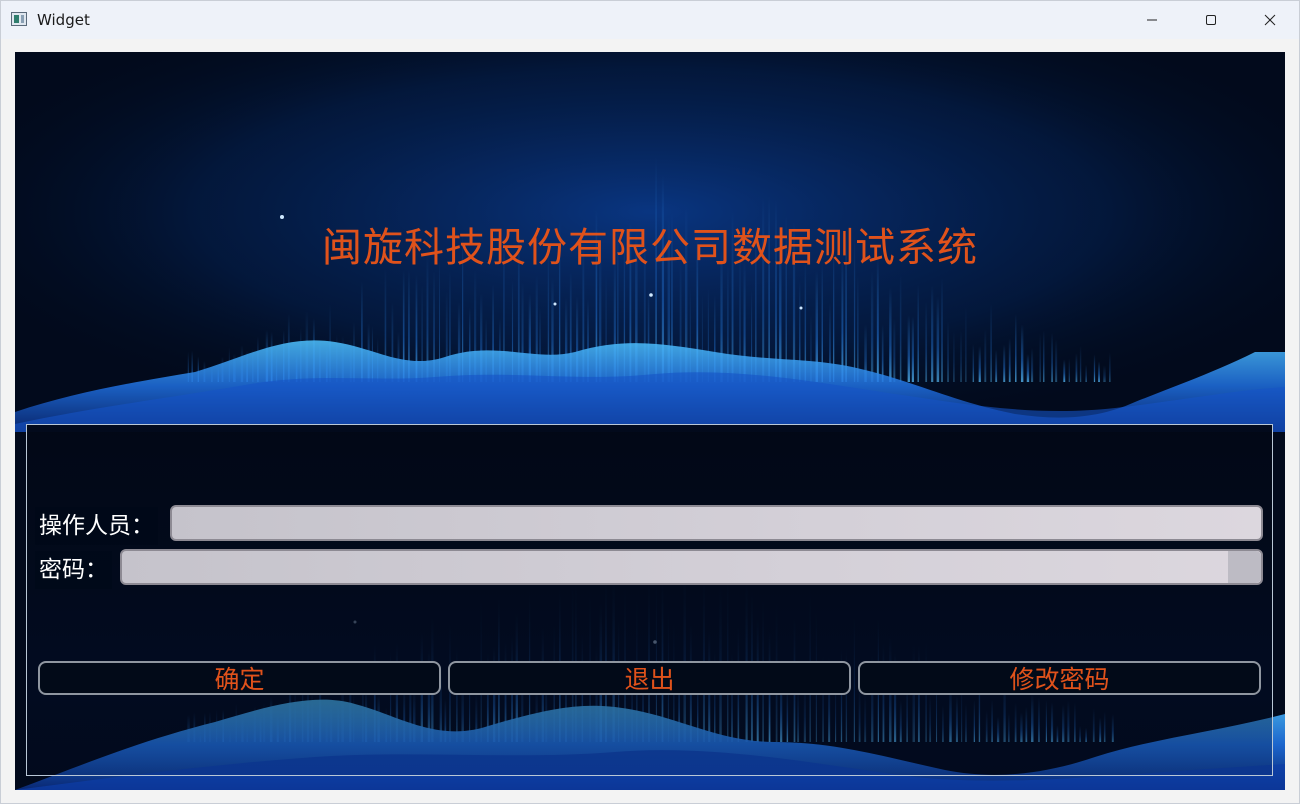 The width and height of the screenshot is (1300, 804). Describe the element at coordinates (650, 20) in the screenshot. I see `title-bar: Widget` at that location.